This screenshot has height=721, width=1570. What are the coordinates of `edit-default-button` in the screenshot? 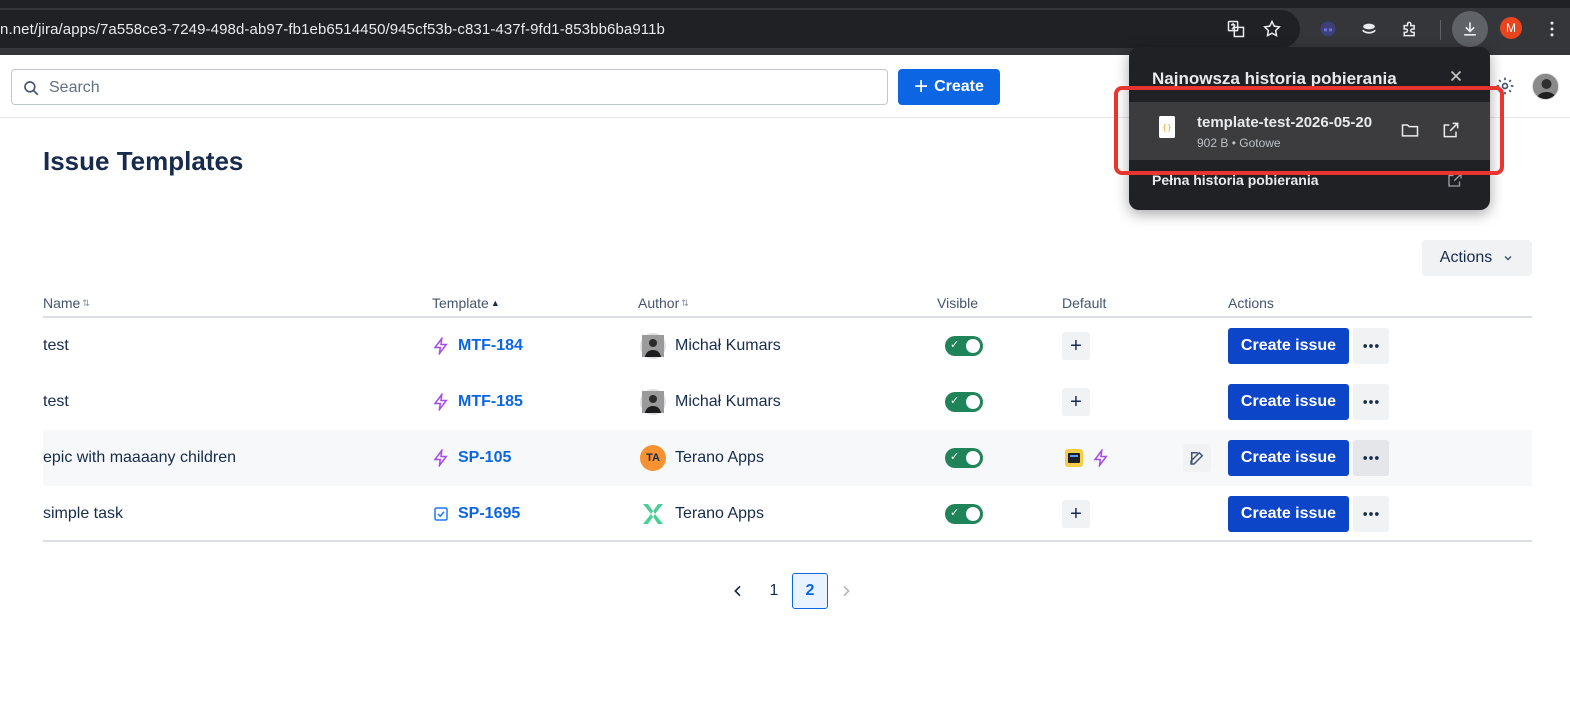 It's located at (1197, 458).